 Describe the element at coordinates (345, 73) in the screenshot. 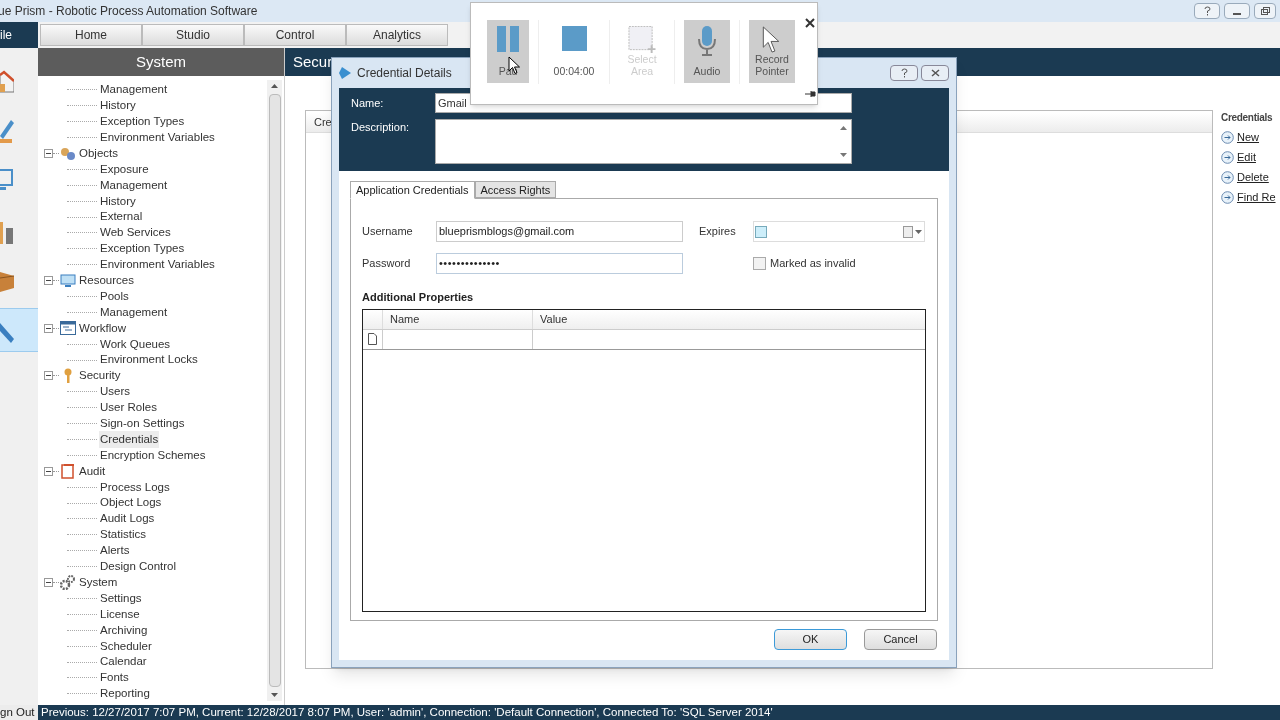

I see `app-logo-icon` at that location.